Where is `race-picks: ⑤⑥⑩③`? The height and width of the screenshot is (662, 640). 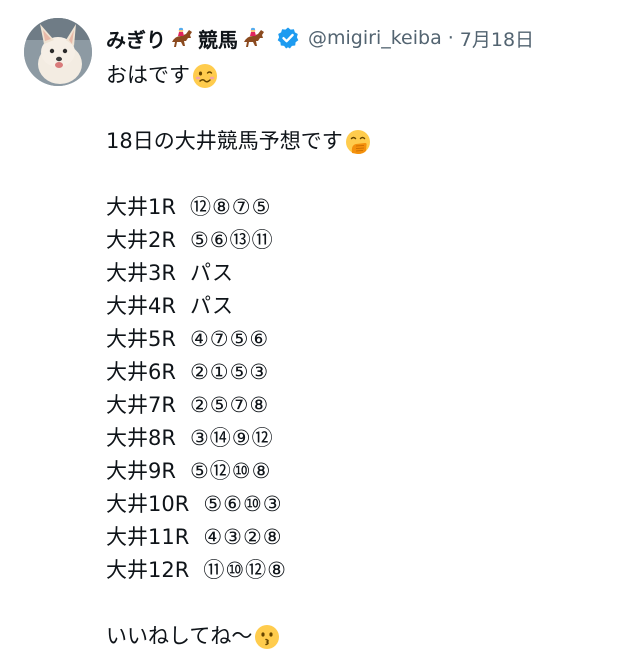 race-picks: ⑤⑥⑩③ is located at coordinates (243, 504).